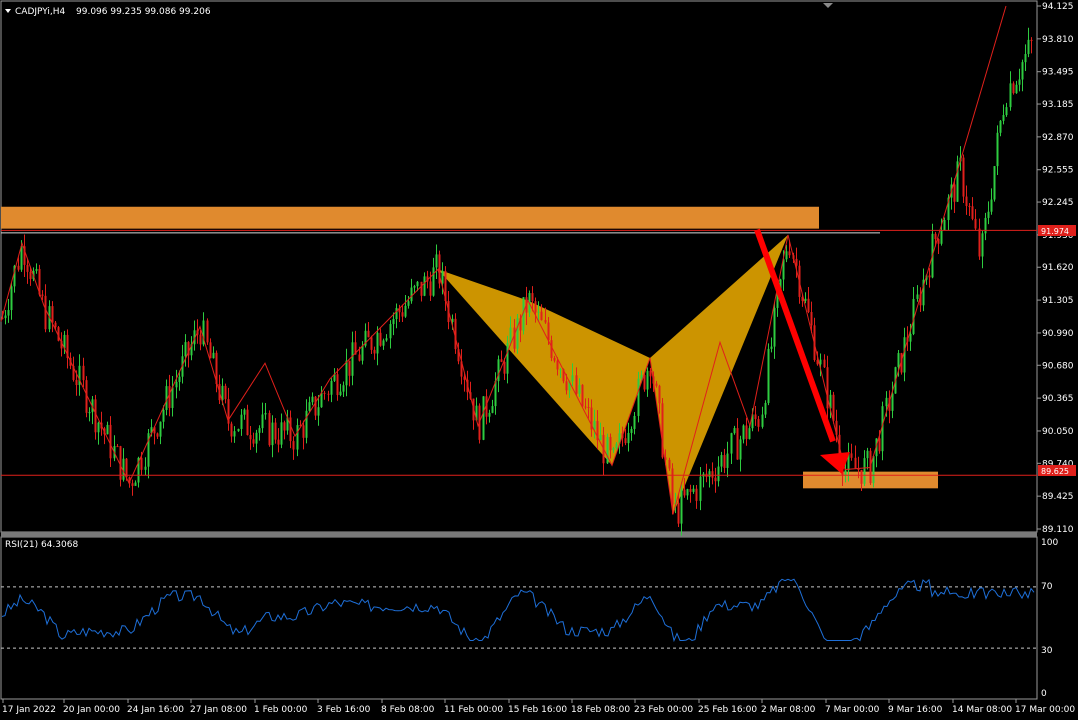 The width and height of the screenshot is (1078, 720). Describe the element at coordinates (91, 710) in the screenshot. I see `time-tick-label: 20 Jan 00:00` at that location.